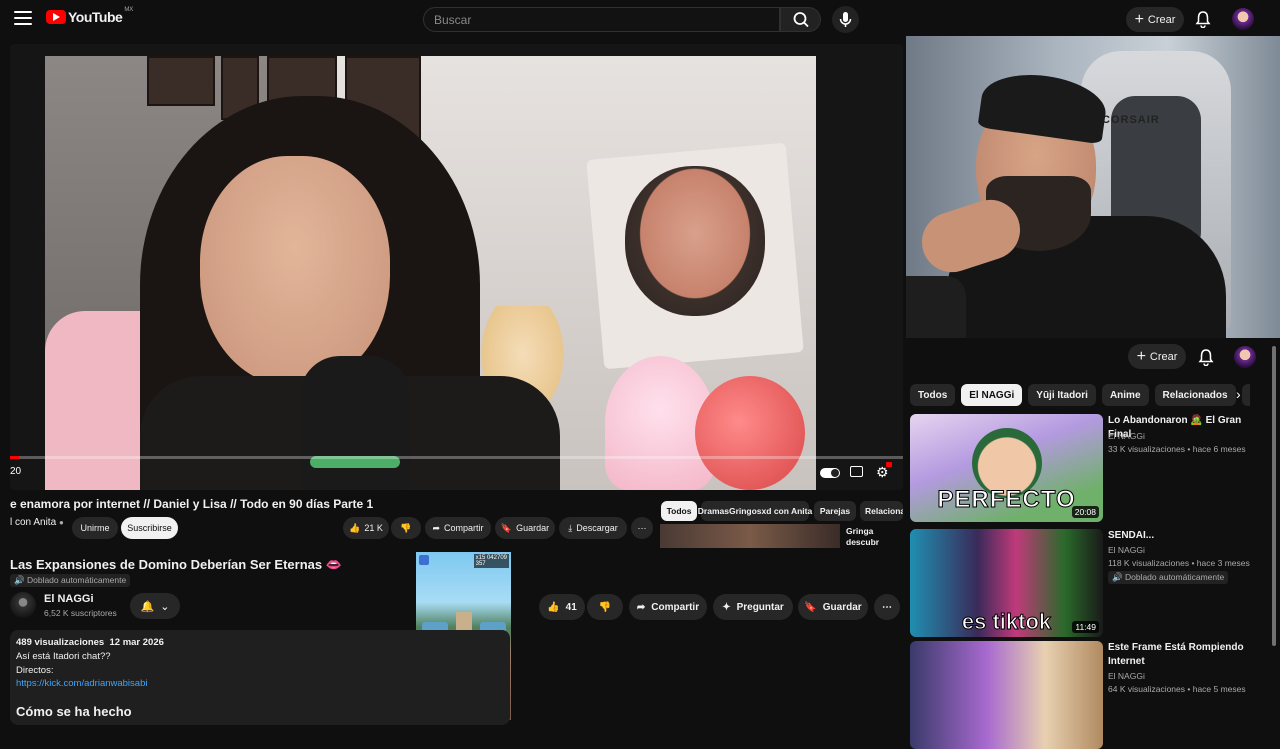 The image size is (1280, 749). I want to click on game-coins: 357, so click(480, 564).